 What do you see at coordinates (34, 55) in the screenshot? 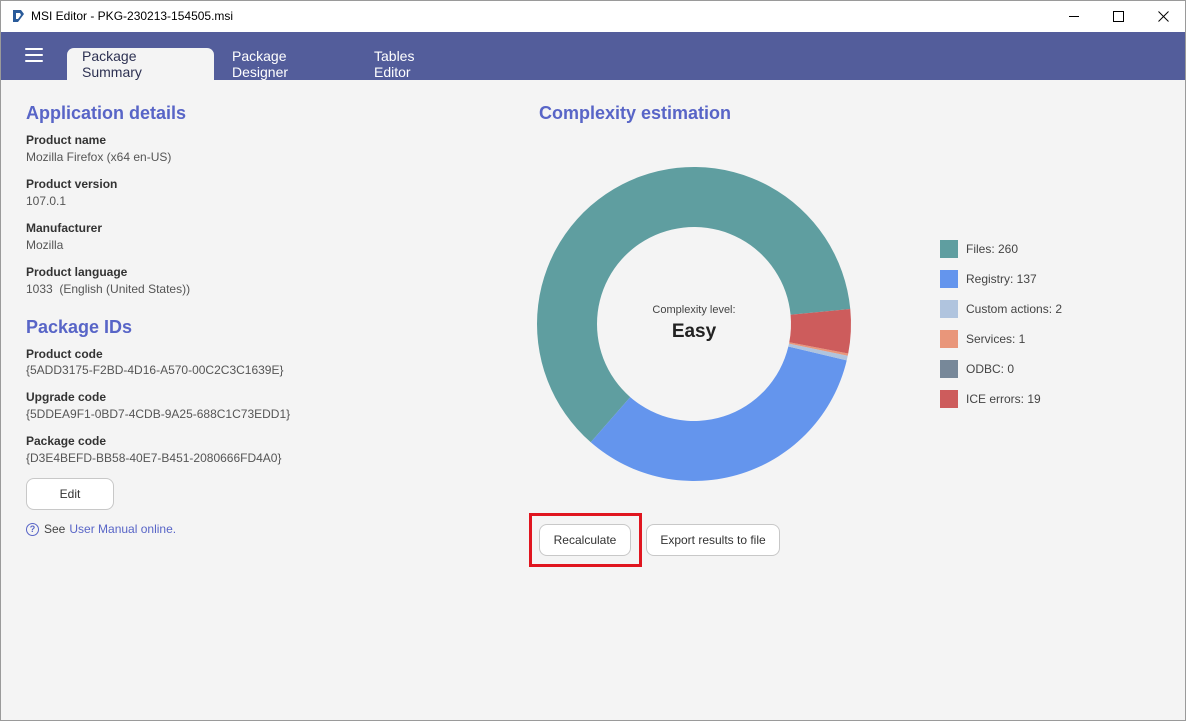
I see `hamburger-menu-icon` at bounding box center [34, 55].